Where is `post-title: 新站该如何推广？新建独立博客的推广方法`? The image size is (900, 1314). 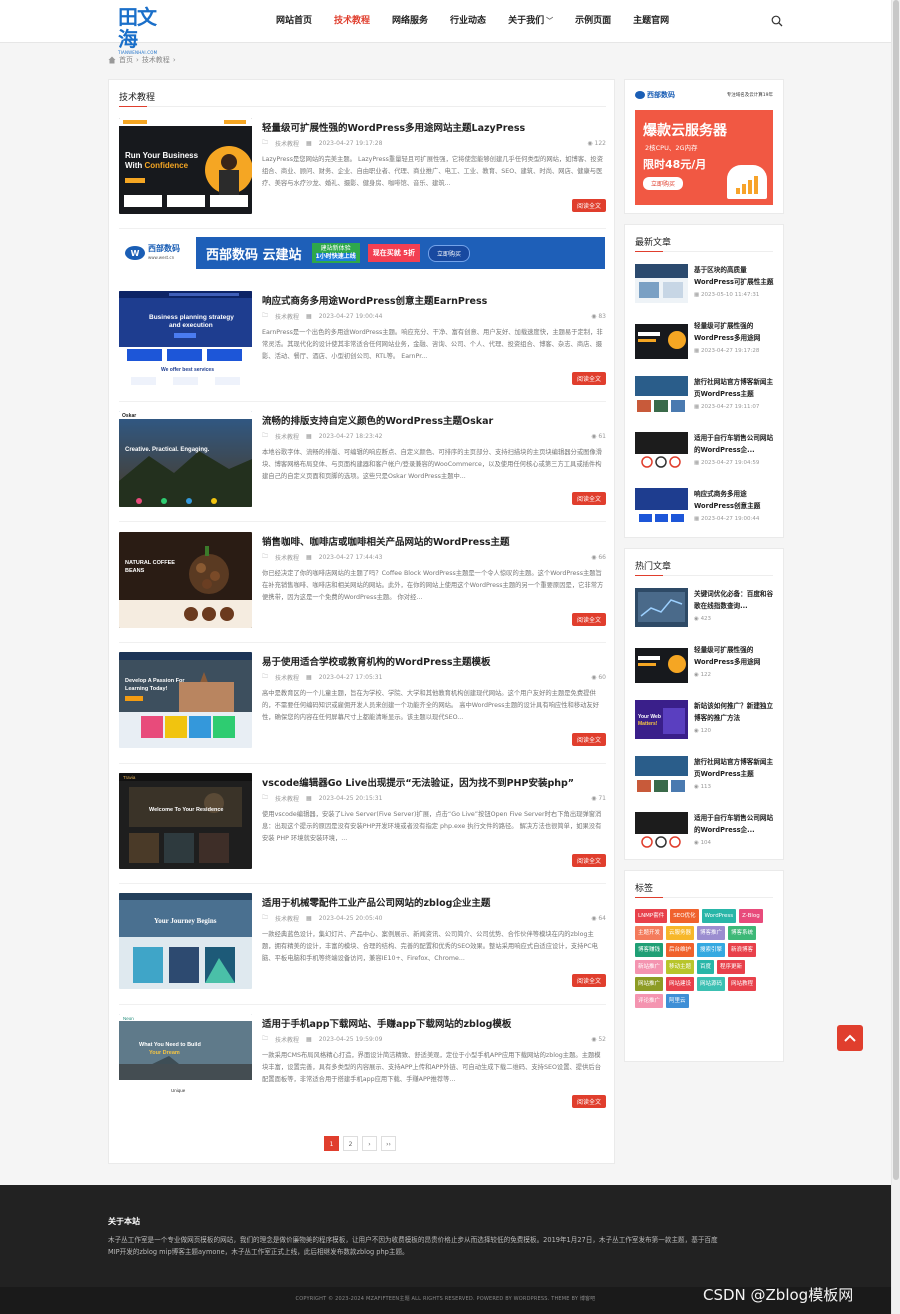 post-title: 新站该如何推广？新建独立博客的推广方法 is located at coordinates (734, 712).